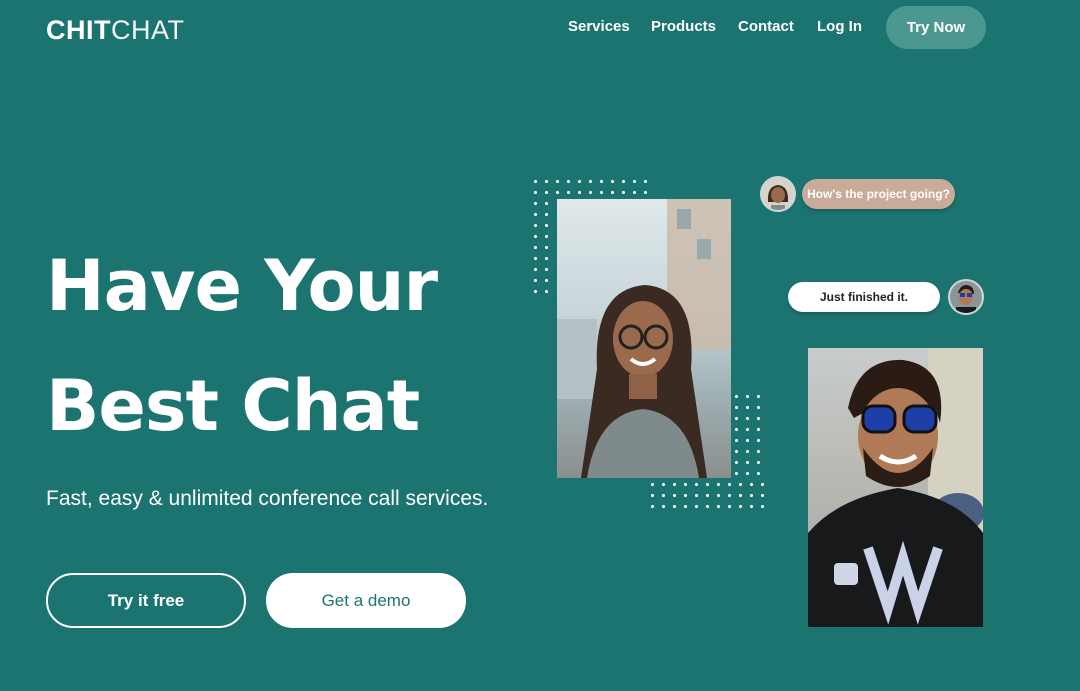  I want to click on avatar-woman, so click(778, 194).